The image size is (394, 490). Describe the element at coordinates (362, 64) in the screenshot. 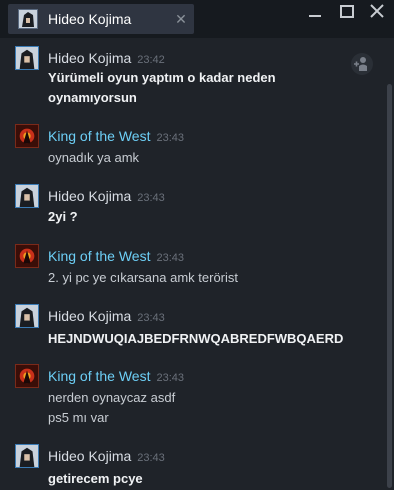

I see `add-friend-icon` at that location.